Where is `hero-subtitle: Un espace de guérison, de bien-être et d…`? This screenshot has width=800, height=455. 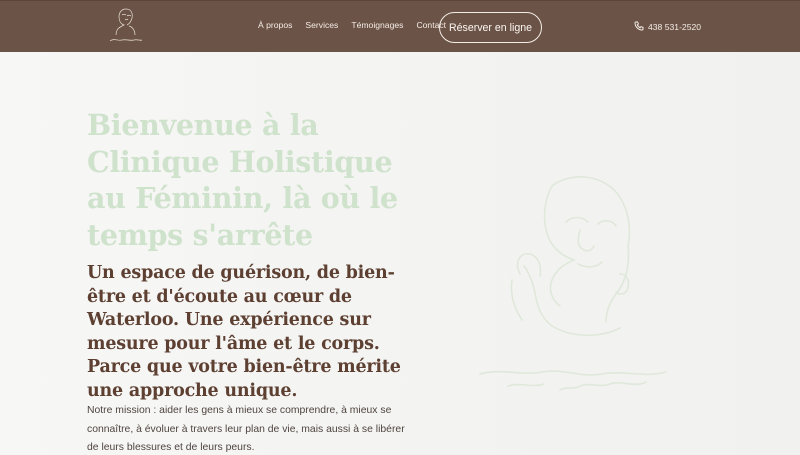
hero-subtitle: Un espace de guérison, de bien-être et d… is located at coordinates (244, 332).